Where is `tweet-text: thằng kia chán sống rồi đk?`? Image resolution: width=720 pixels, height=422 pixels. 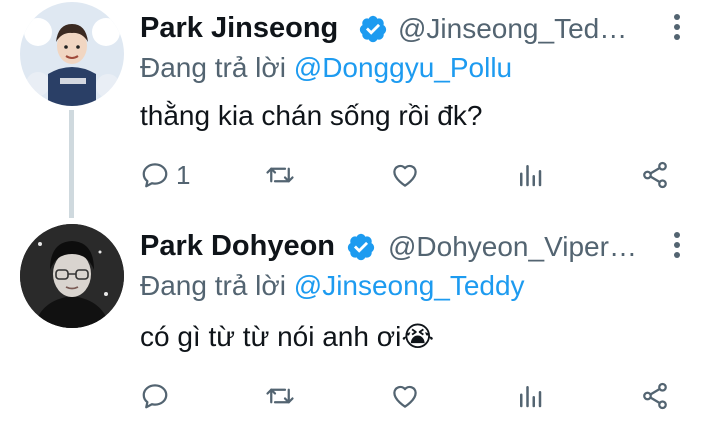 tweet-text: thằng kia chán sống rồi đk? is located at coordinates (311, 115).